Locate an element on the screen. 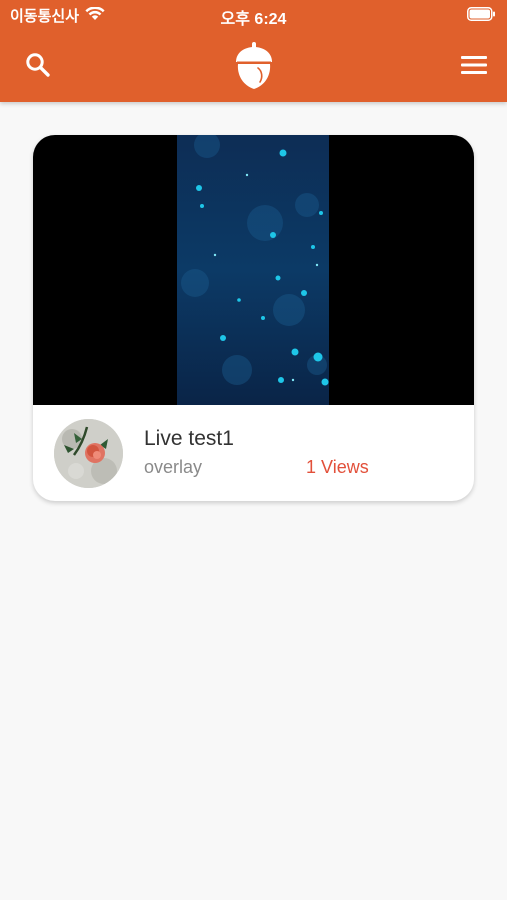 This screenshot has height=900, width=507. hamburger-menu-icon is located at coordinates (474, 65).